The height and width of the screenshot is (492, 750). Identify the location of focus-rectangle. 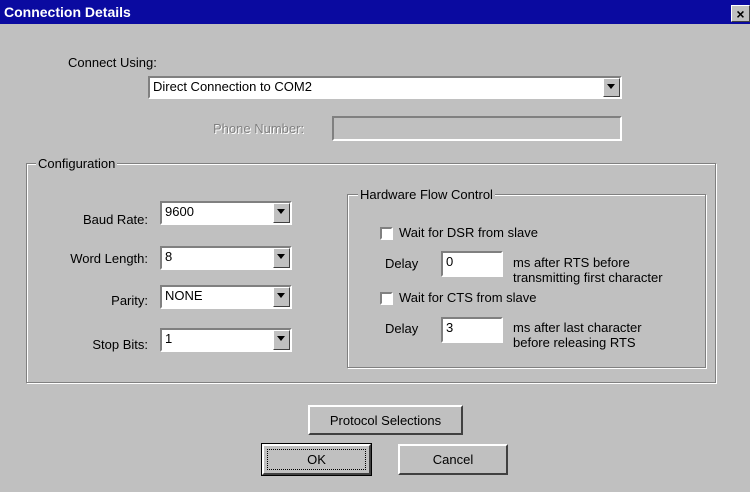
(316, 459).